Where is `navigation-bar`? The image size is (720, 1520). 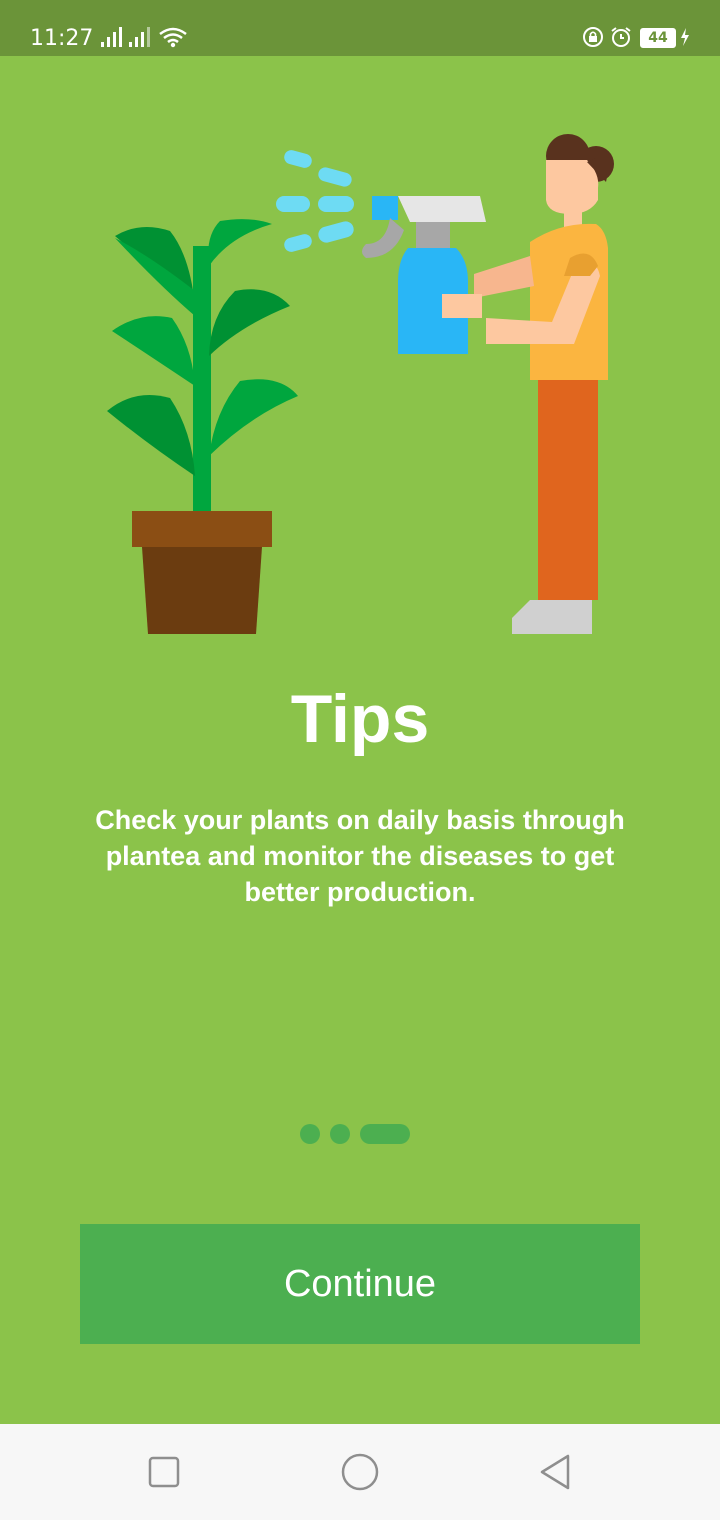 navigation-bar is located at coordinates (360, 1472).